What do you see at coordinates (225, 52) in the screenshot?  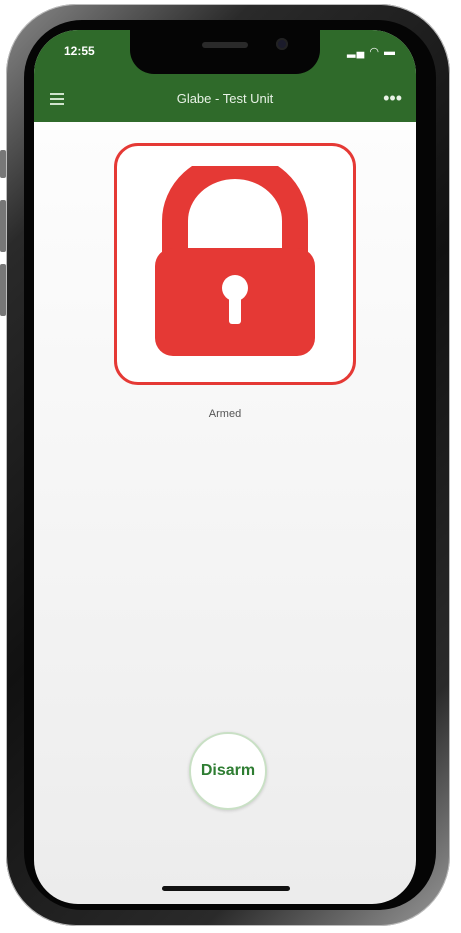 I see `notch` at bounding box center [225, 52].